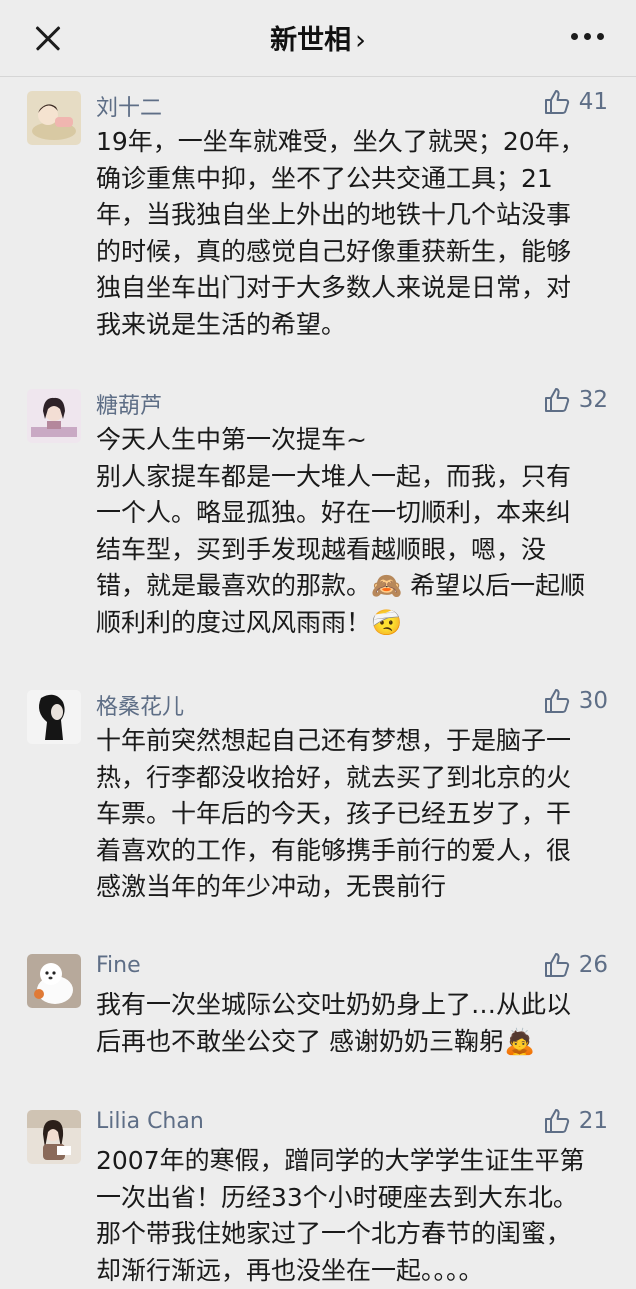 The image size is (636, 1289). What do you see at coordinates (351, 1161) in the screenshot?
I see `comment-line: 2007年的寒假，蹭同学的大学学生证生平第` at bounding box center [351, 1161].